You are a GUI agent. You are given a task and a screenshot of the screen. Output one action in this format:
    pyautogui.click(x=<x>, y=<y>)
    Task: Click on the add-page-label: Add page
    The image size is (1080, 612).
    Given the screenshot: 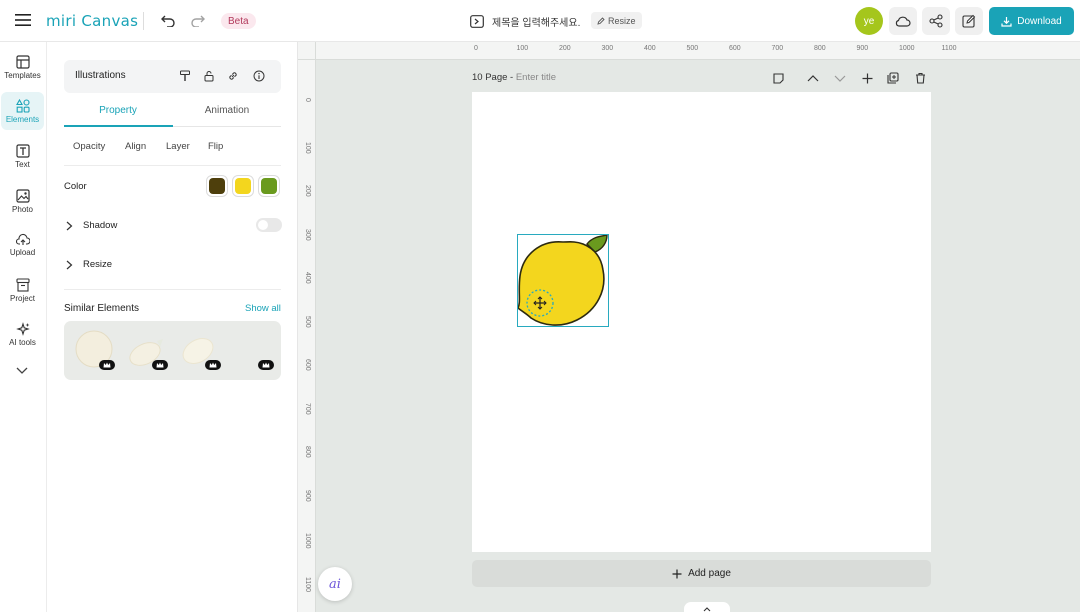 What is the action you would take?
    pyautogui.click(x=709, y=573)
    